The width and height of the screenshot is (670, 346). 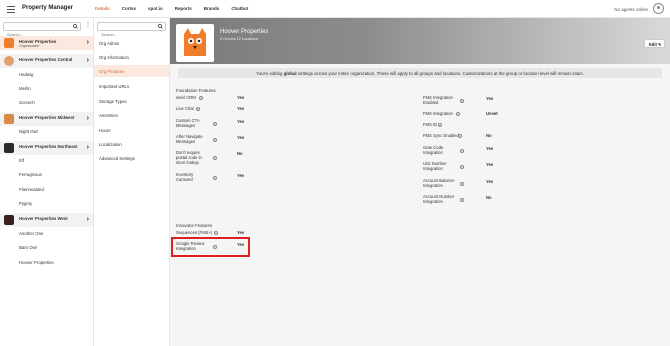 What do you see at coordinates (492, 113) in the screenshot?
I see `fms-value: Unset` at bounding box center [492, 113].